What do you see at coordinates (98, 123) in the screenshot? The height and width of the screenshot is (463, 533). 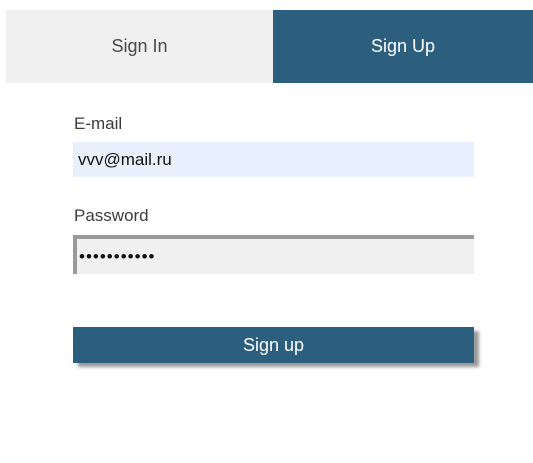 I see `email-label: E-mail` at bounding box center [98, 123].